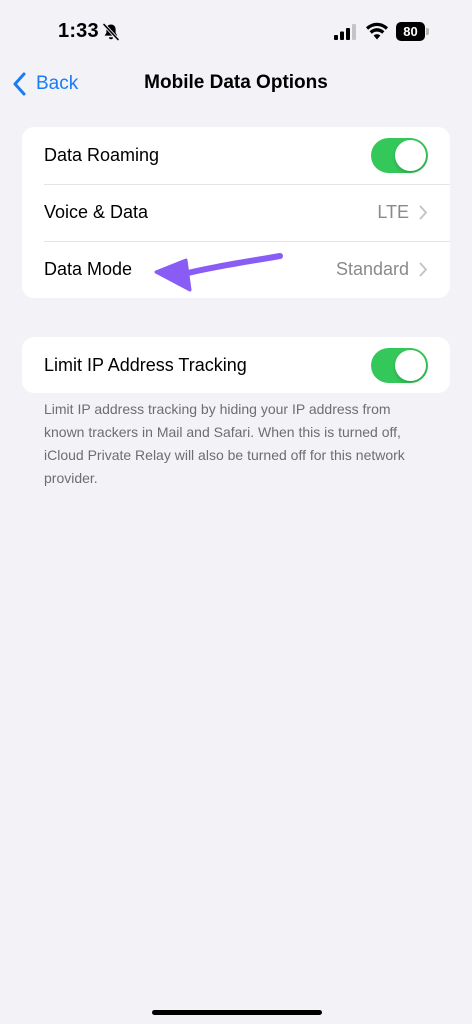 This screenshot has width=472, height=1024. I want to click on navigation-bar: Mobile Data Options Back, so click(236, 84).